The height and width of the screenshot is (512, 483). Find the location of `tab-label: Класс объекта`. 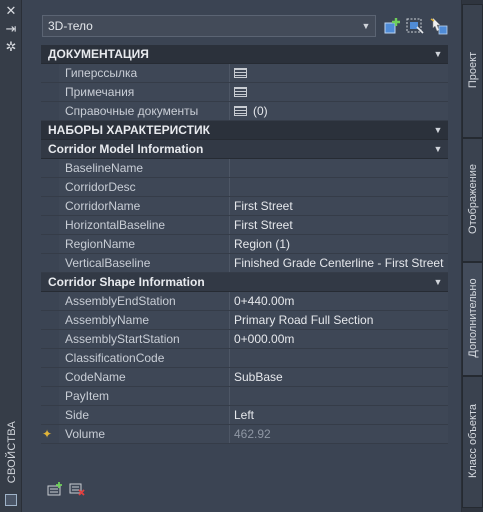

tab-label: Класс объекта is located at coordinates (473, 441).